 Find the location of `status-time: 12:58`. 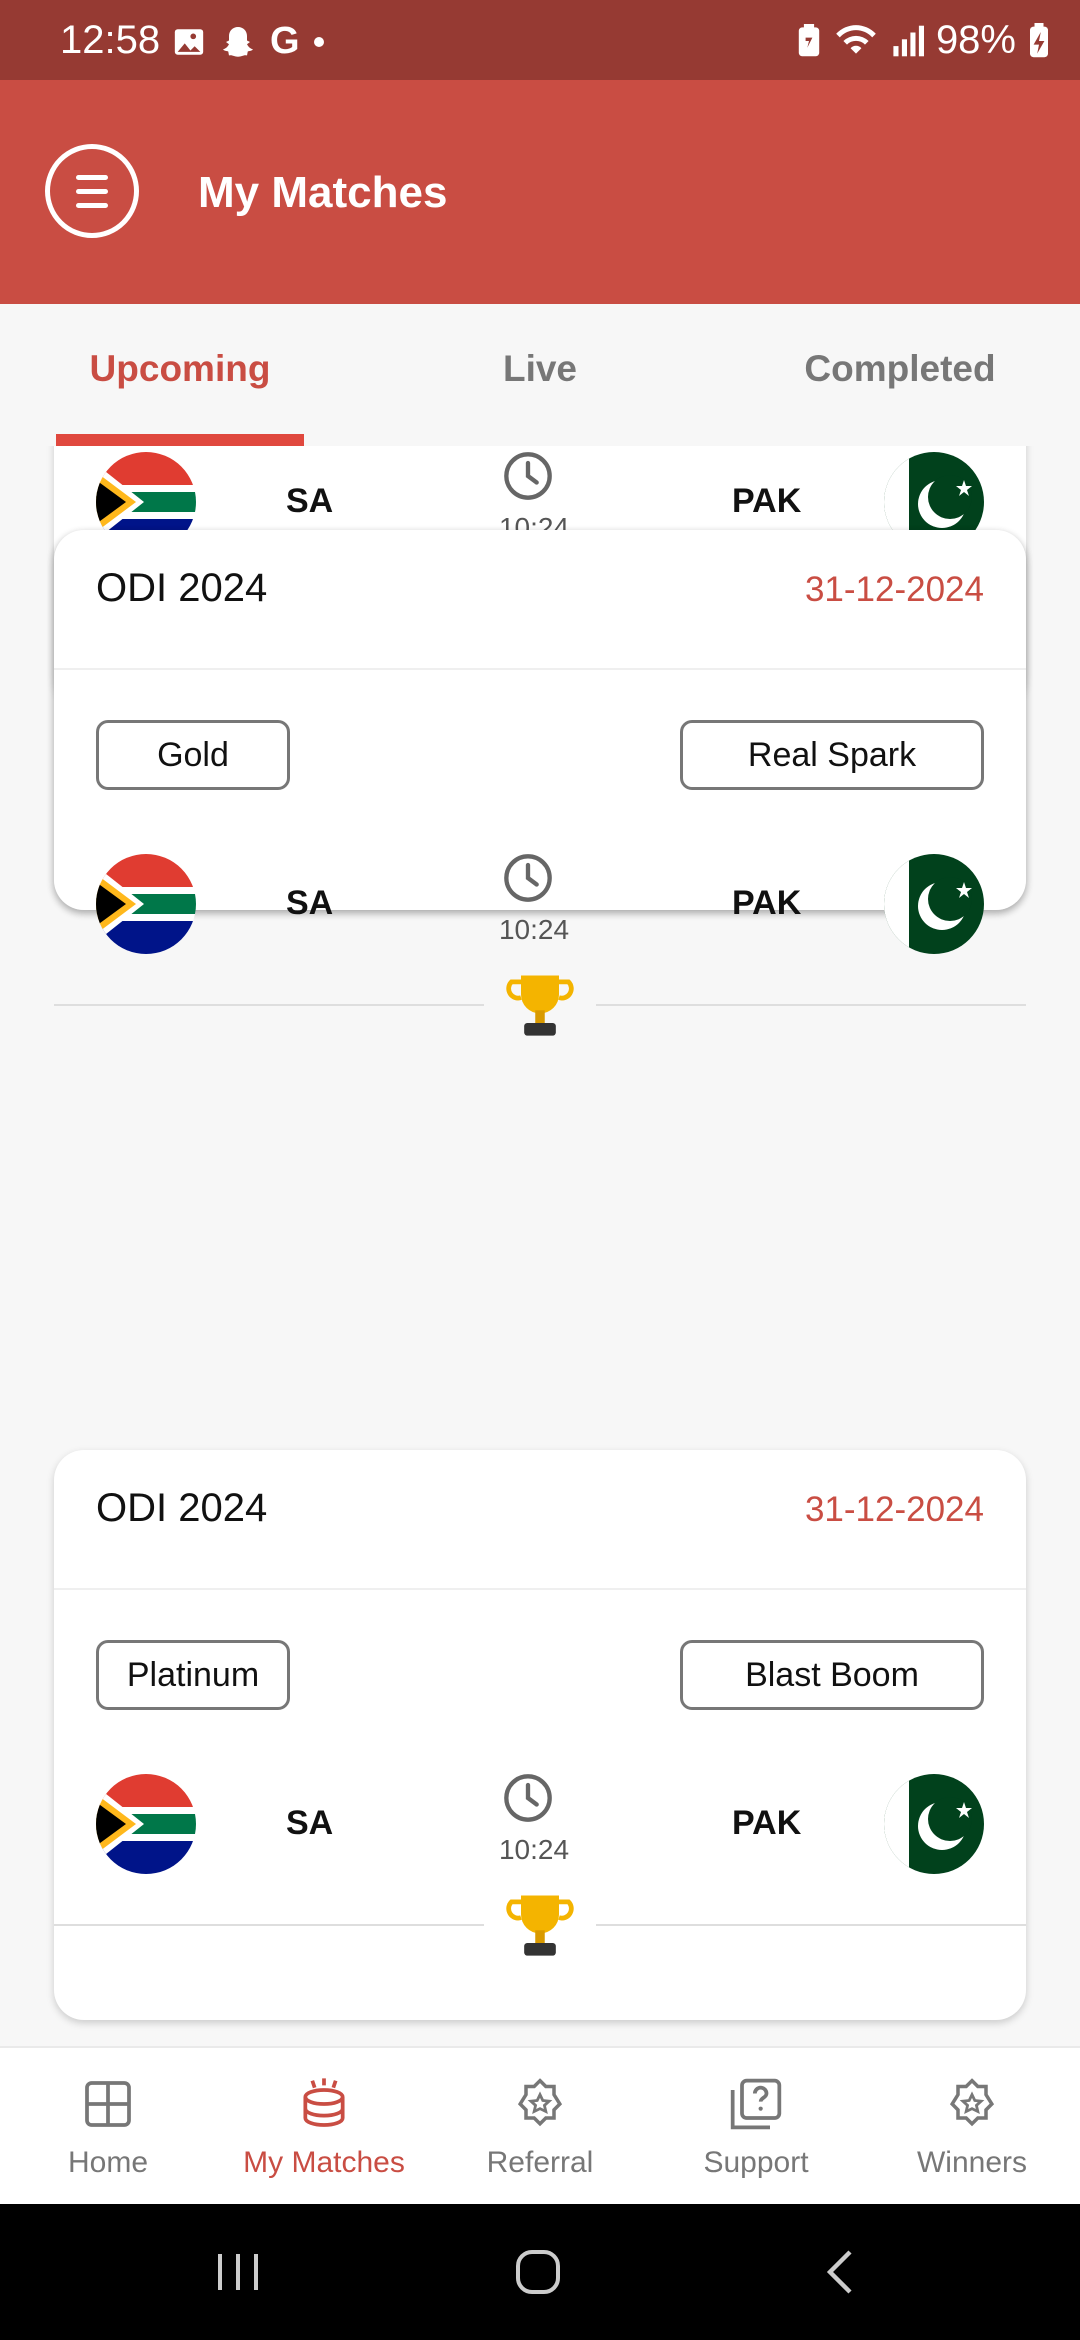

status-time: 12:58 is located at coordinates (110, 40).